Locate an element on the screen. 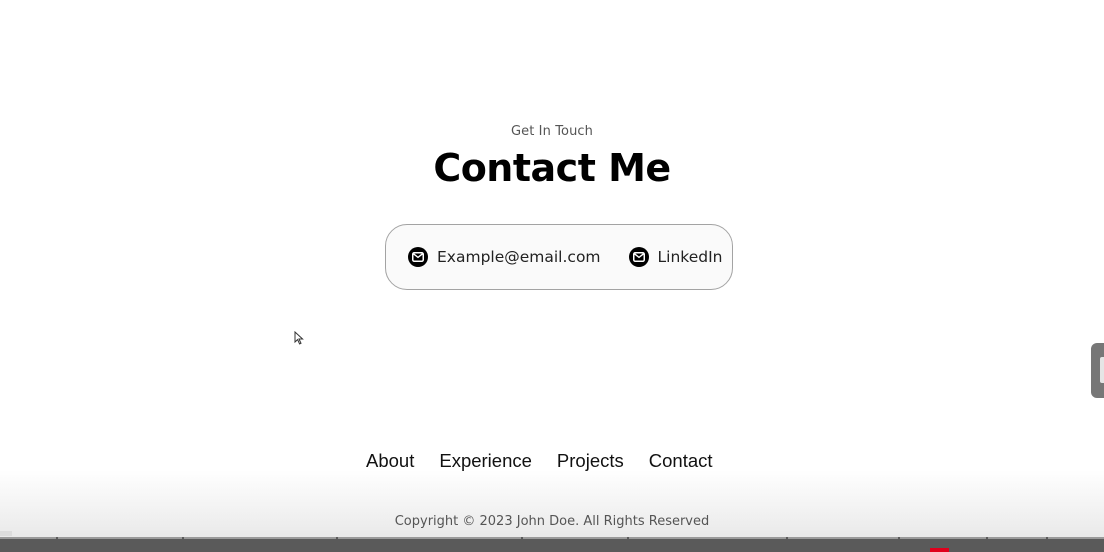  email-contact-link: Example@email.com is located at coordinates (504, 257).